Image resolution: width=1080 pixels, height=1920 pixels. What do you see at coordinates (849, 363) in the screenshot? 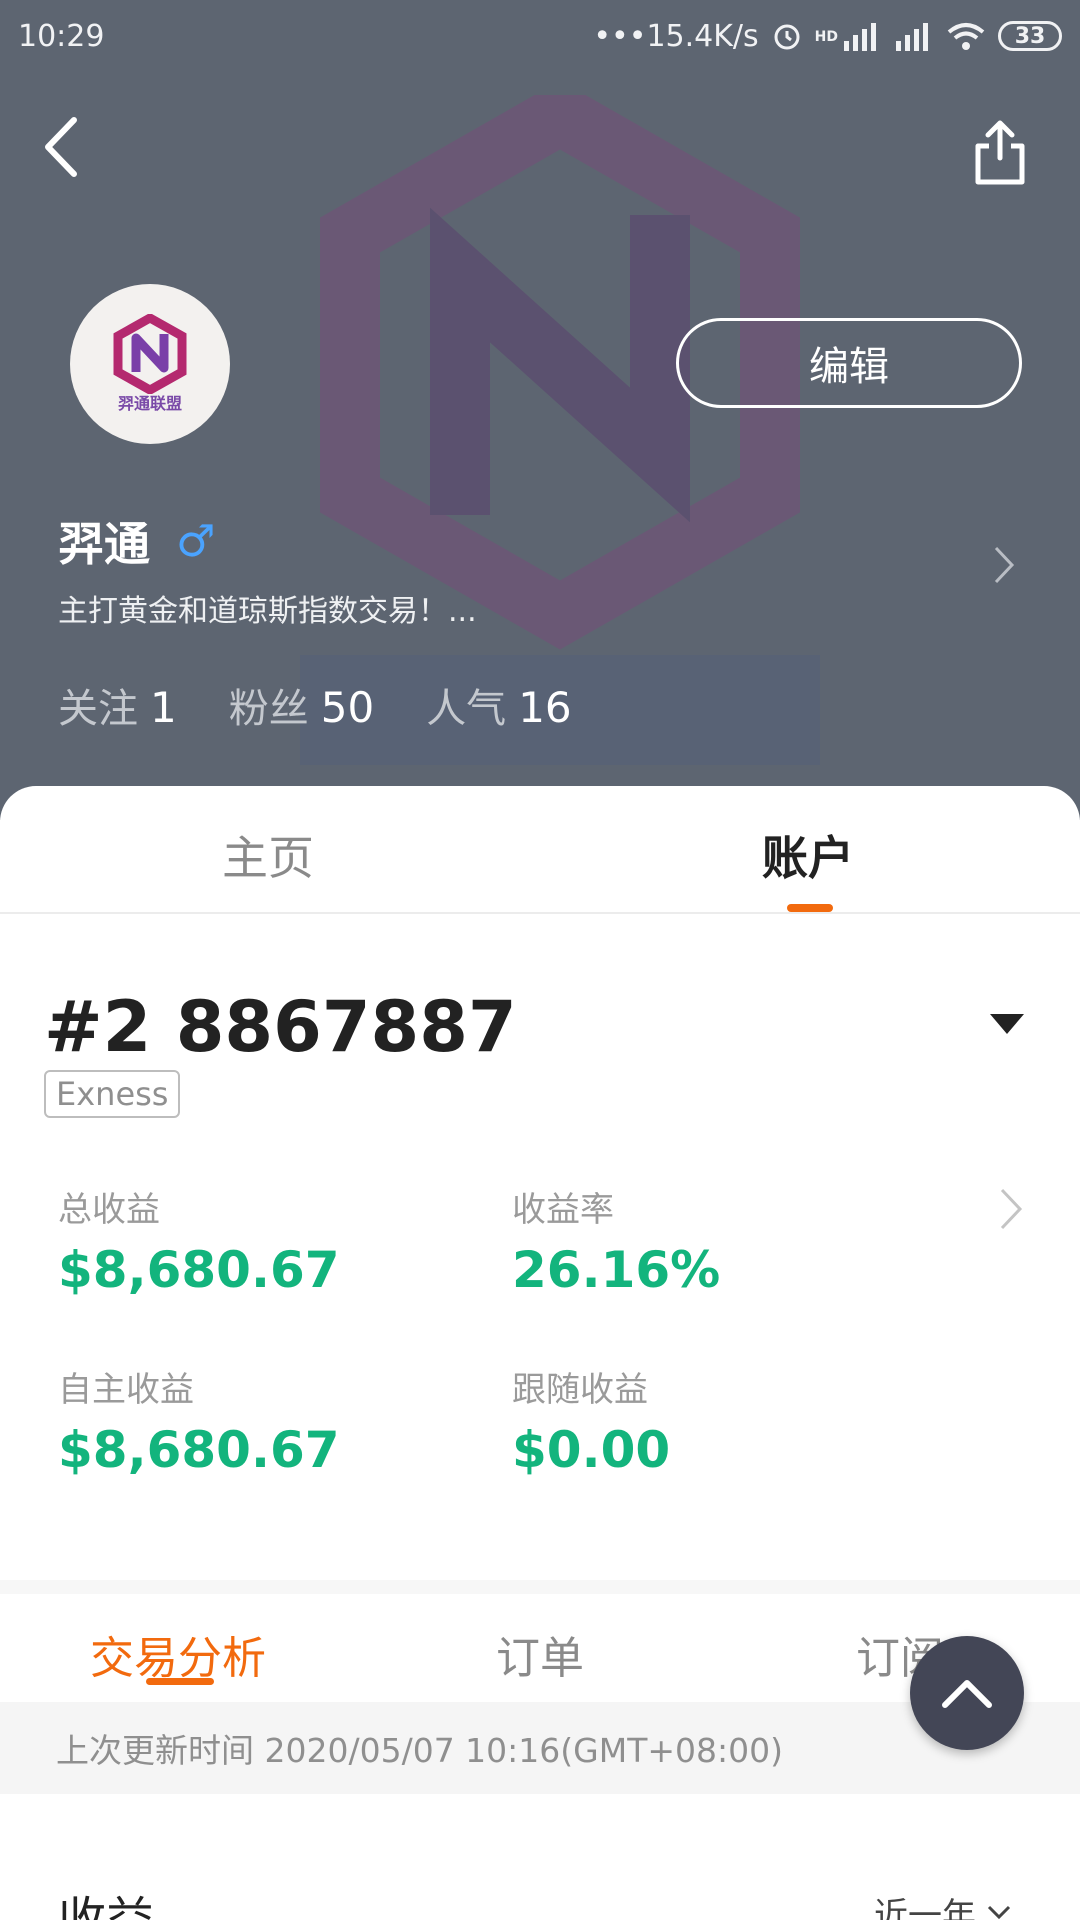
I see `edit-profile-button: 编辑` at bounding box center [849, 363].